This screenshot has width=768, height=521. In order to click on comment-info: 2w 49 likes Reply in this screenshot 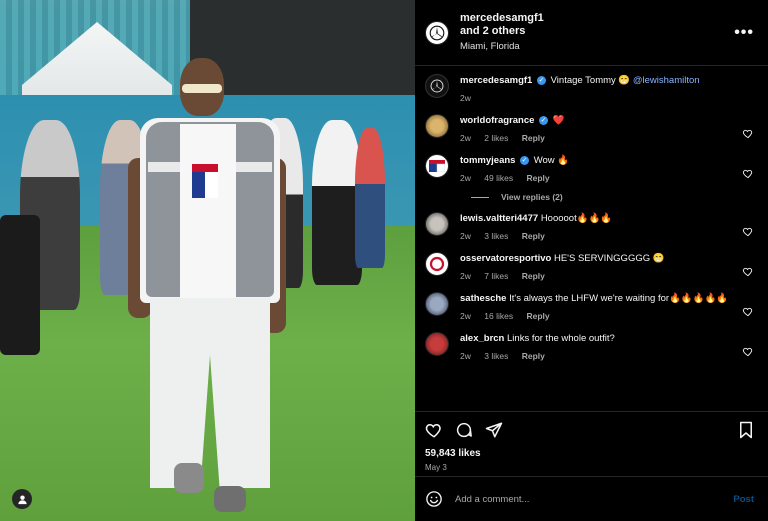, I will do `click(597, 178)`.